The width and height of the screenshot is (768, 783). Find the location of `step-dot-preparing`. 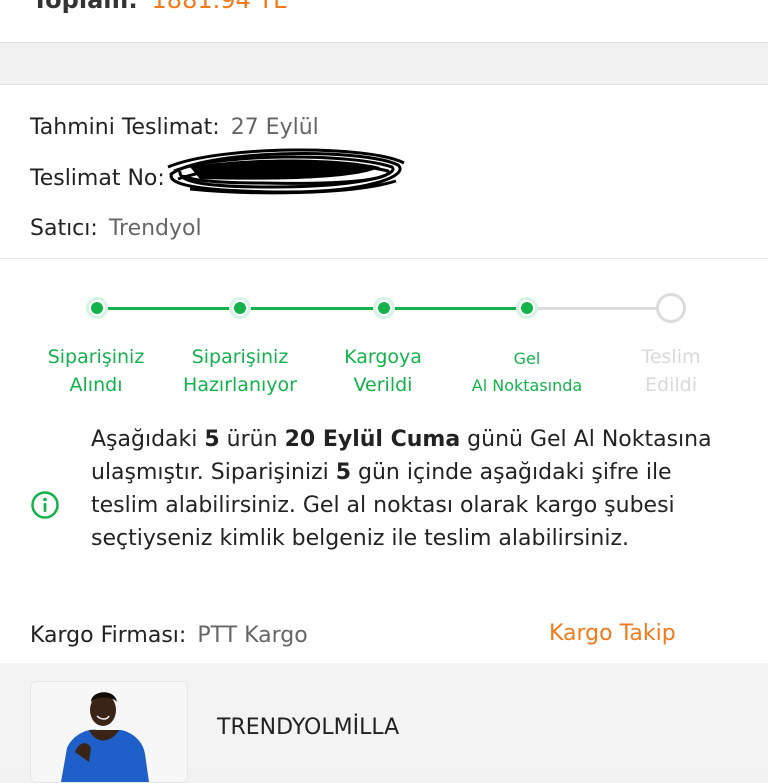

step-dot-preparing is located at coordinates (240, 308).